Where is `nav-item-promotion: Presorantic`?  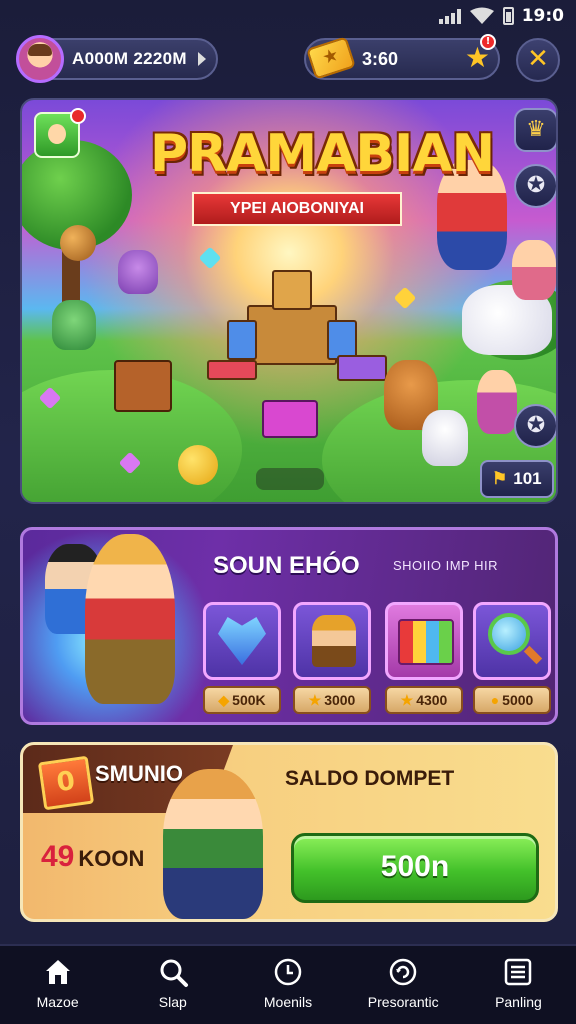 nav-item-promotion: Presorantic is located at coordinates (403, 985).